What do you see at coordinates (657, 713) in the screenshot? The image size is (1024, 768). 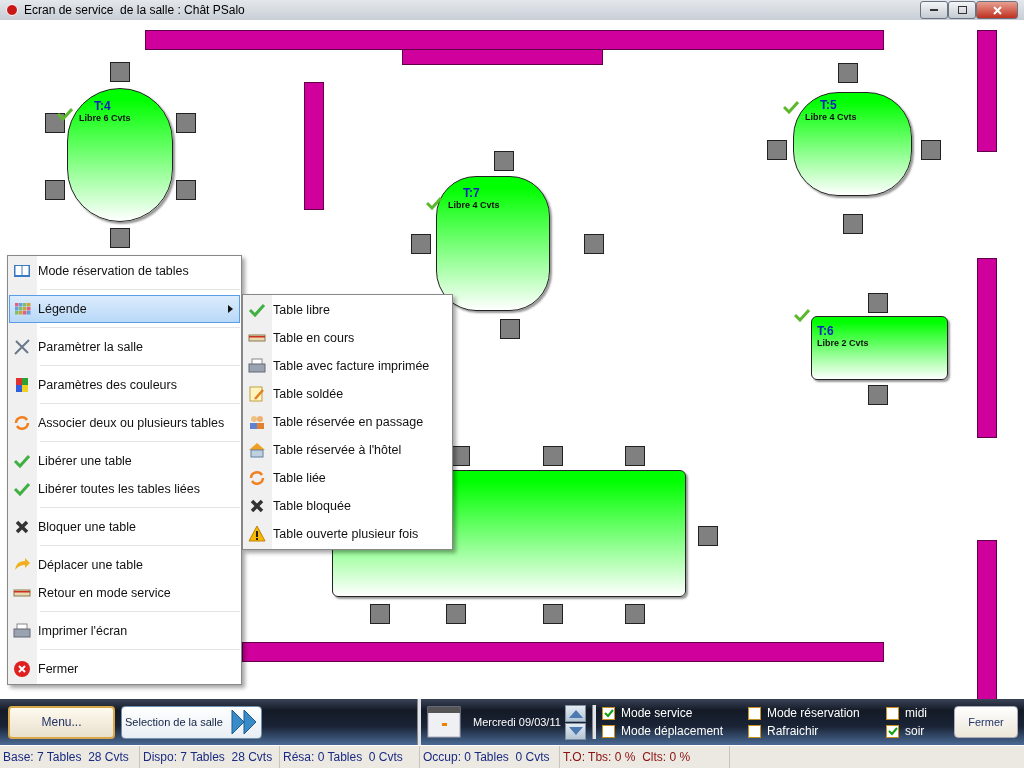 I see `checkbox-label: Mode service` at bounding box center [657, 713].